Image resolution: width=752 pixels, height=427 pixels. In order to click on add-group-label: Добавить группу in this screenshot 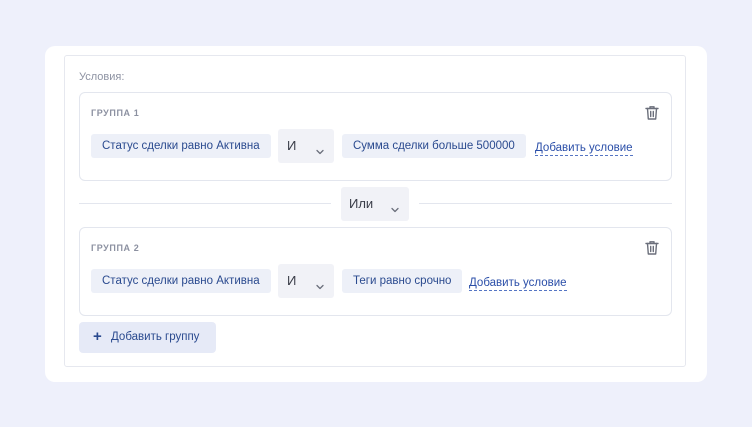, I will do `click(155, 337)`.